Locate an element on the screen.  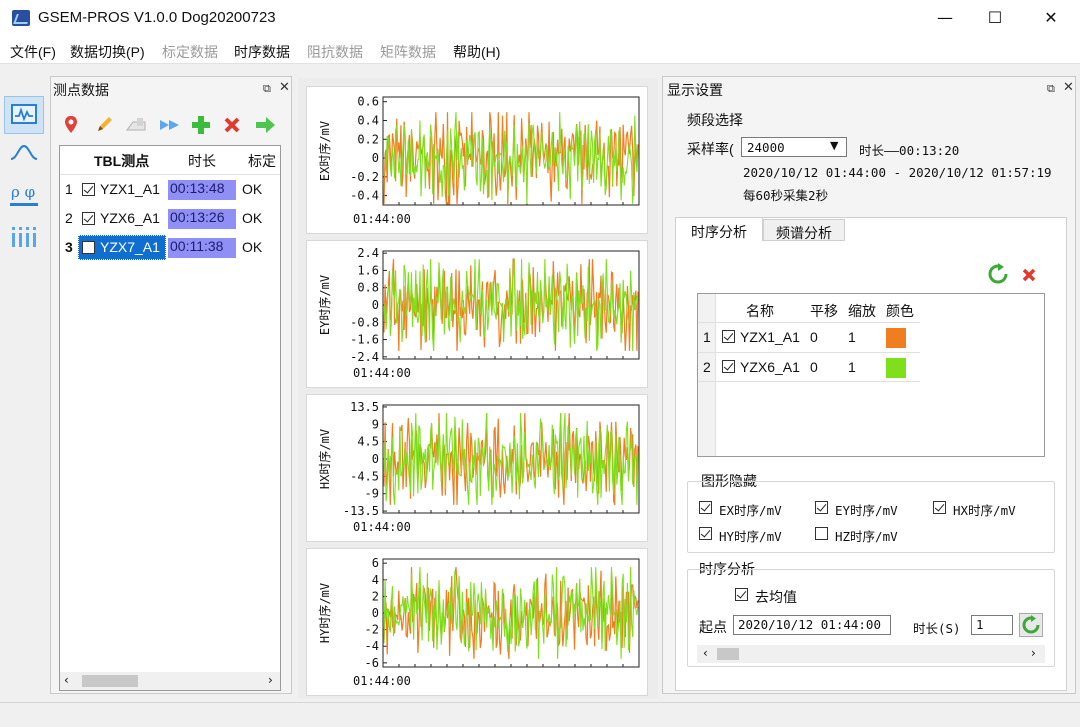
duration-seconds-label: 时长(S) is located at coordinates (937, 628).